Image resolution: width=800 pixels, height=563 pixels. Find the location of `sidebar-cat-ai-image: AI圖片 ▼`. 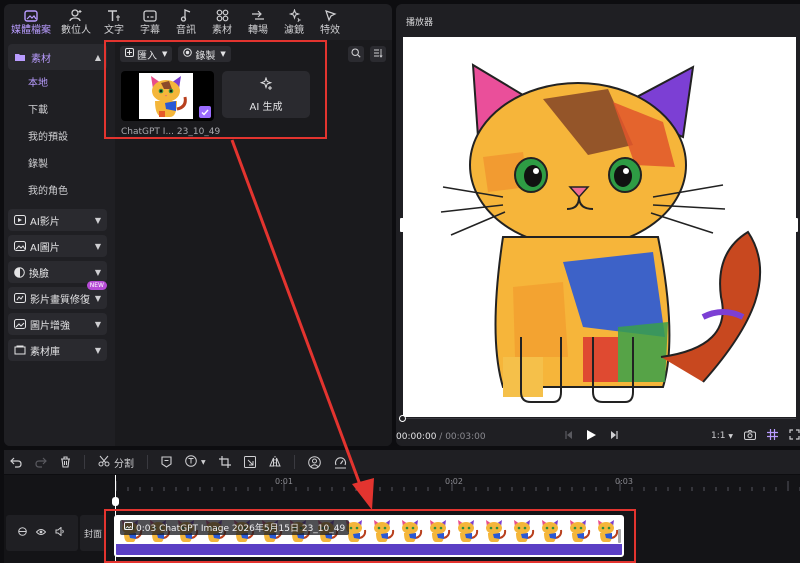

sidebar-cat-ai-image: AI圖片 ▼ is located at coordinates (57, 246).